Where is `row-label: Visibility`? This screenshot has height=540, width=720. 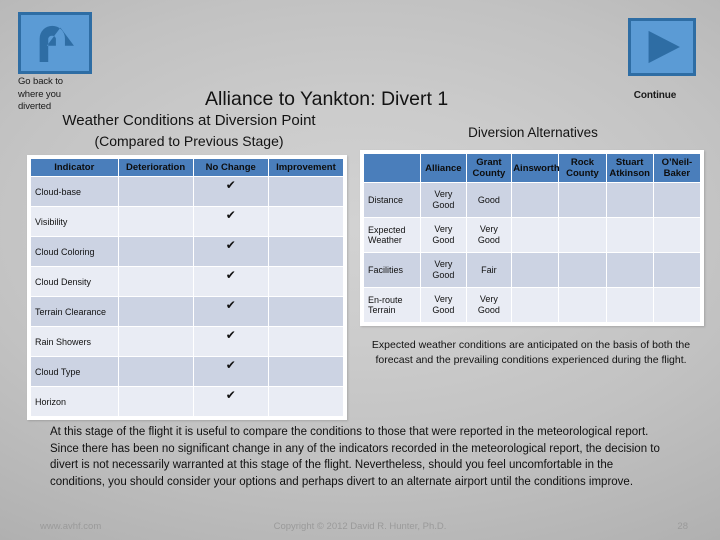
row-label: Visibility is located at coordinates (74, 221).